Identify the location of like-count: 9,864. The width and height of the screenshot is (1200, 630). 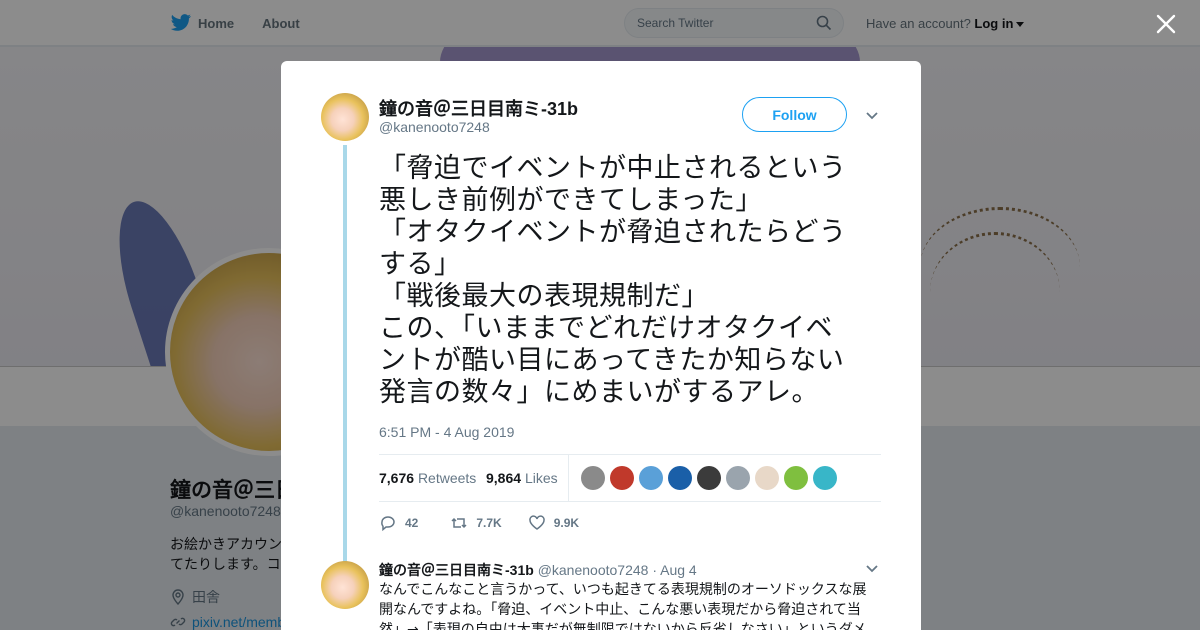
(504, 478).